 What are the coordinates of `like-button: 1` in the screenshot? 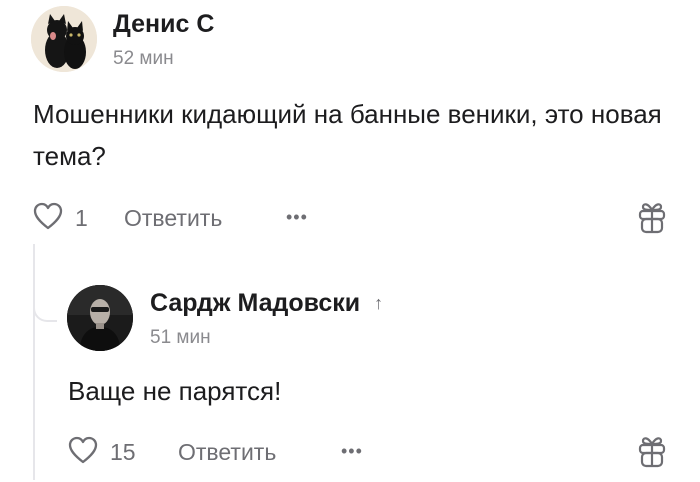 It's located at (60, 218).